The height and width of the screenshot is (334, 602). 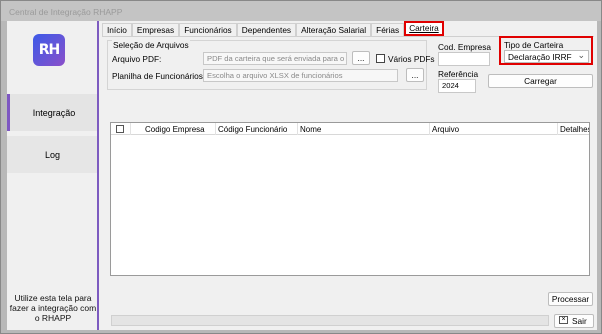 What do you see at coordinates (573, 129) in the screenshot?
I see `col-detalhes: Detalhes` at bounding box center [573, 129].